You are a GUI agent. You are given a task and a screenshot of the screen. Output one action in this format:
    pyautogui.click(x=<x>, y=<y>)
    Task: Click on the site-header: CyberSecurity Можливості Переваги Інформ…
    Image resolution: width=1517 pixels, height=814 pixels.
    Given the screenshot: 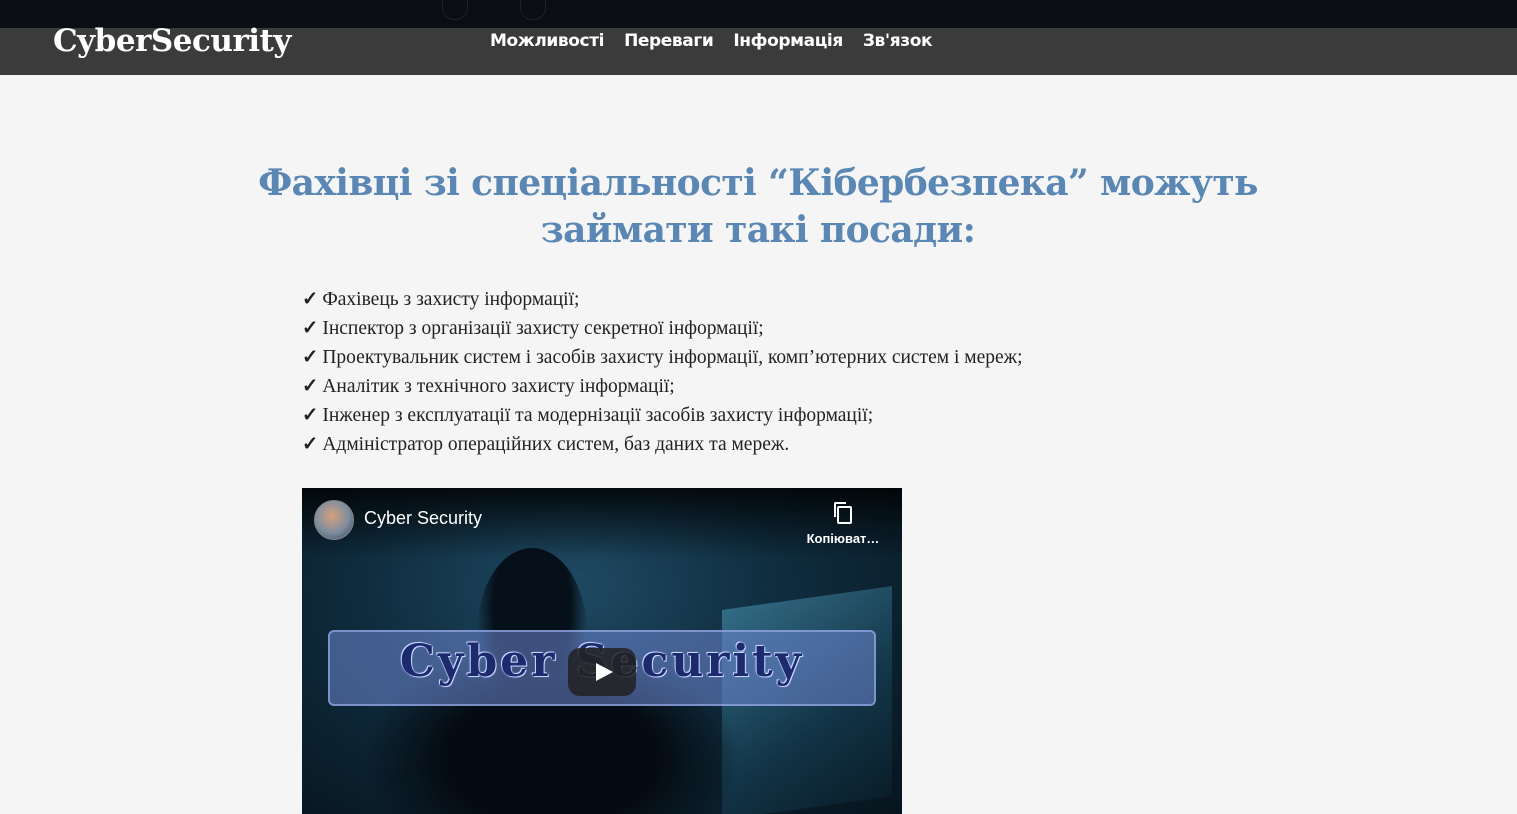 What is the action you would take?
    pyautogui.click(x=758, y=50)
    